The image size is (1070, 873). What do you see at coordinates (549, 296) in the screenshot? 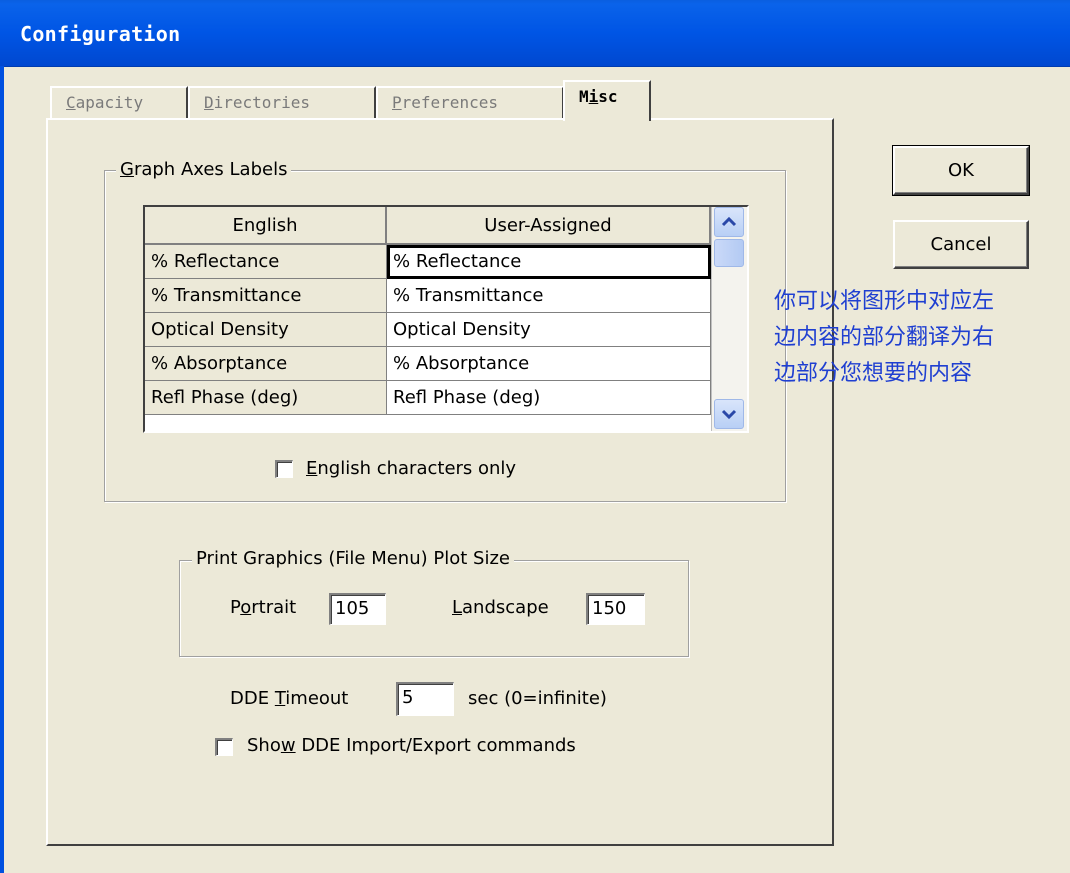
I see `grid-cell-user: % Transmittance` at bounding box center [549, 296].